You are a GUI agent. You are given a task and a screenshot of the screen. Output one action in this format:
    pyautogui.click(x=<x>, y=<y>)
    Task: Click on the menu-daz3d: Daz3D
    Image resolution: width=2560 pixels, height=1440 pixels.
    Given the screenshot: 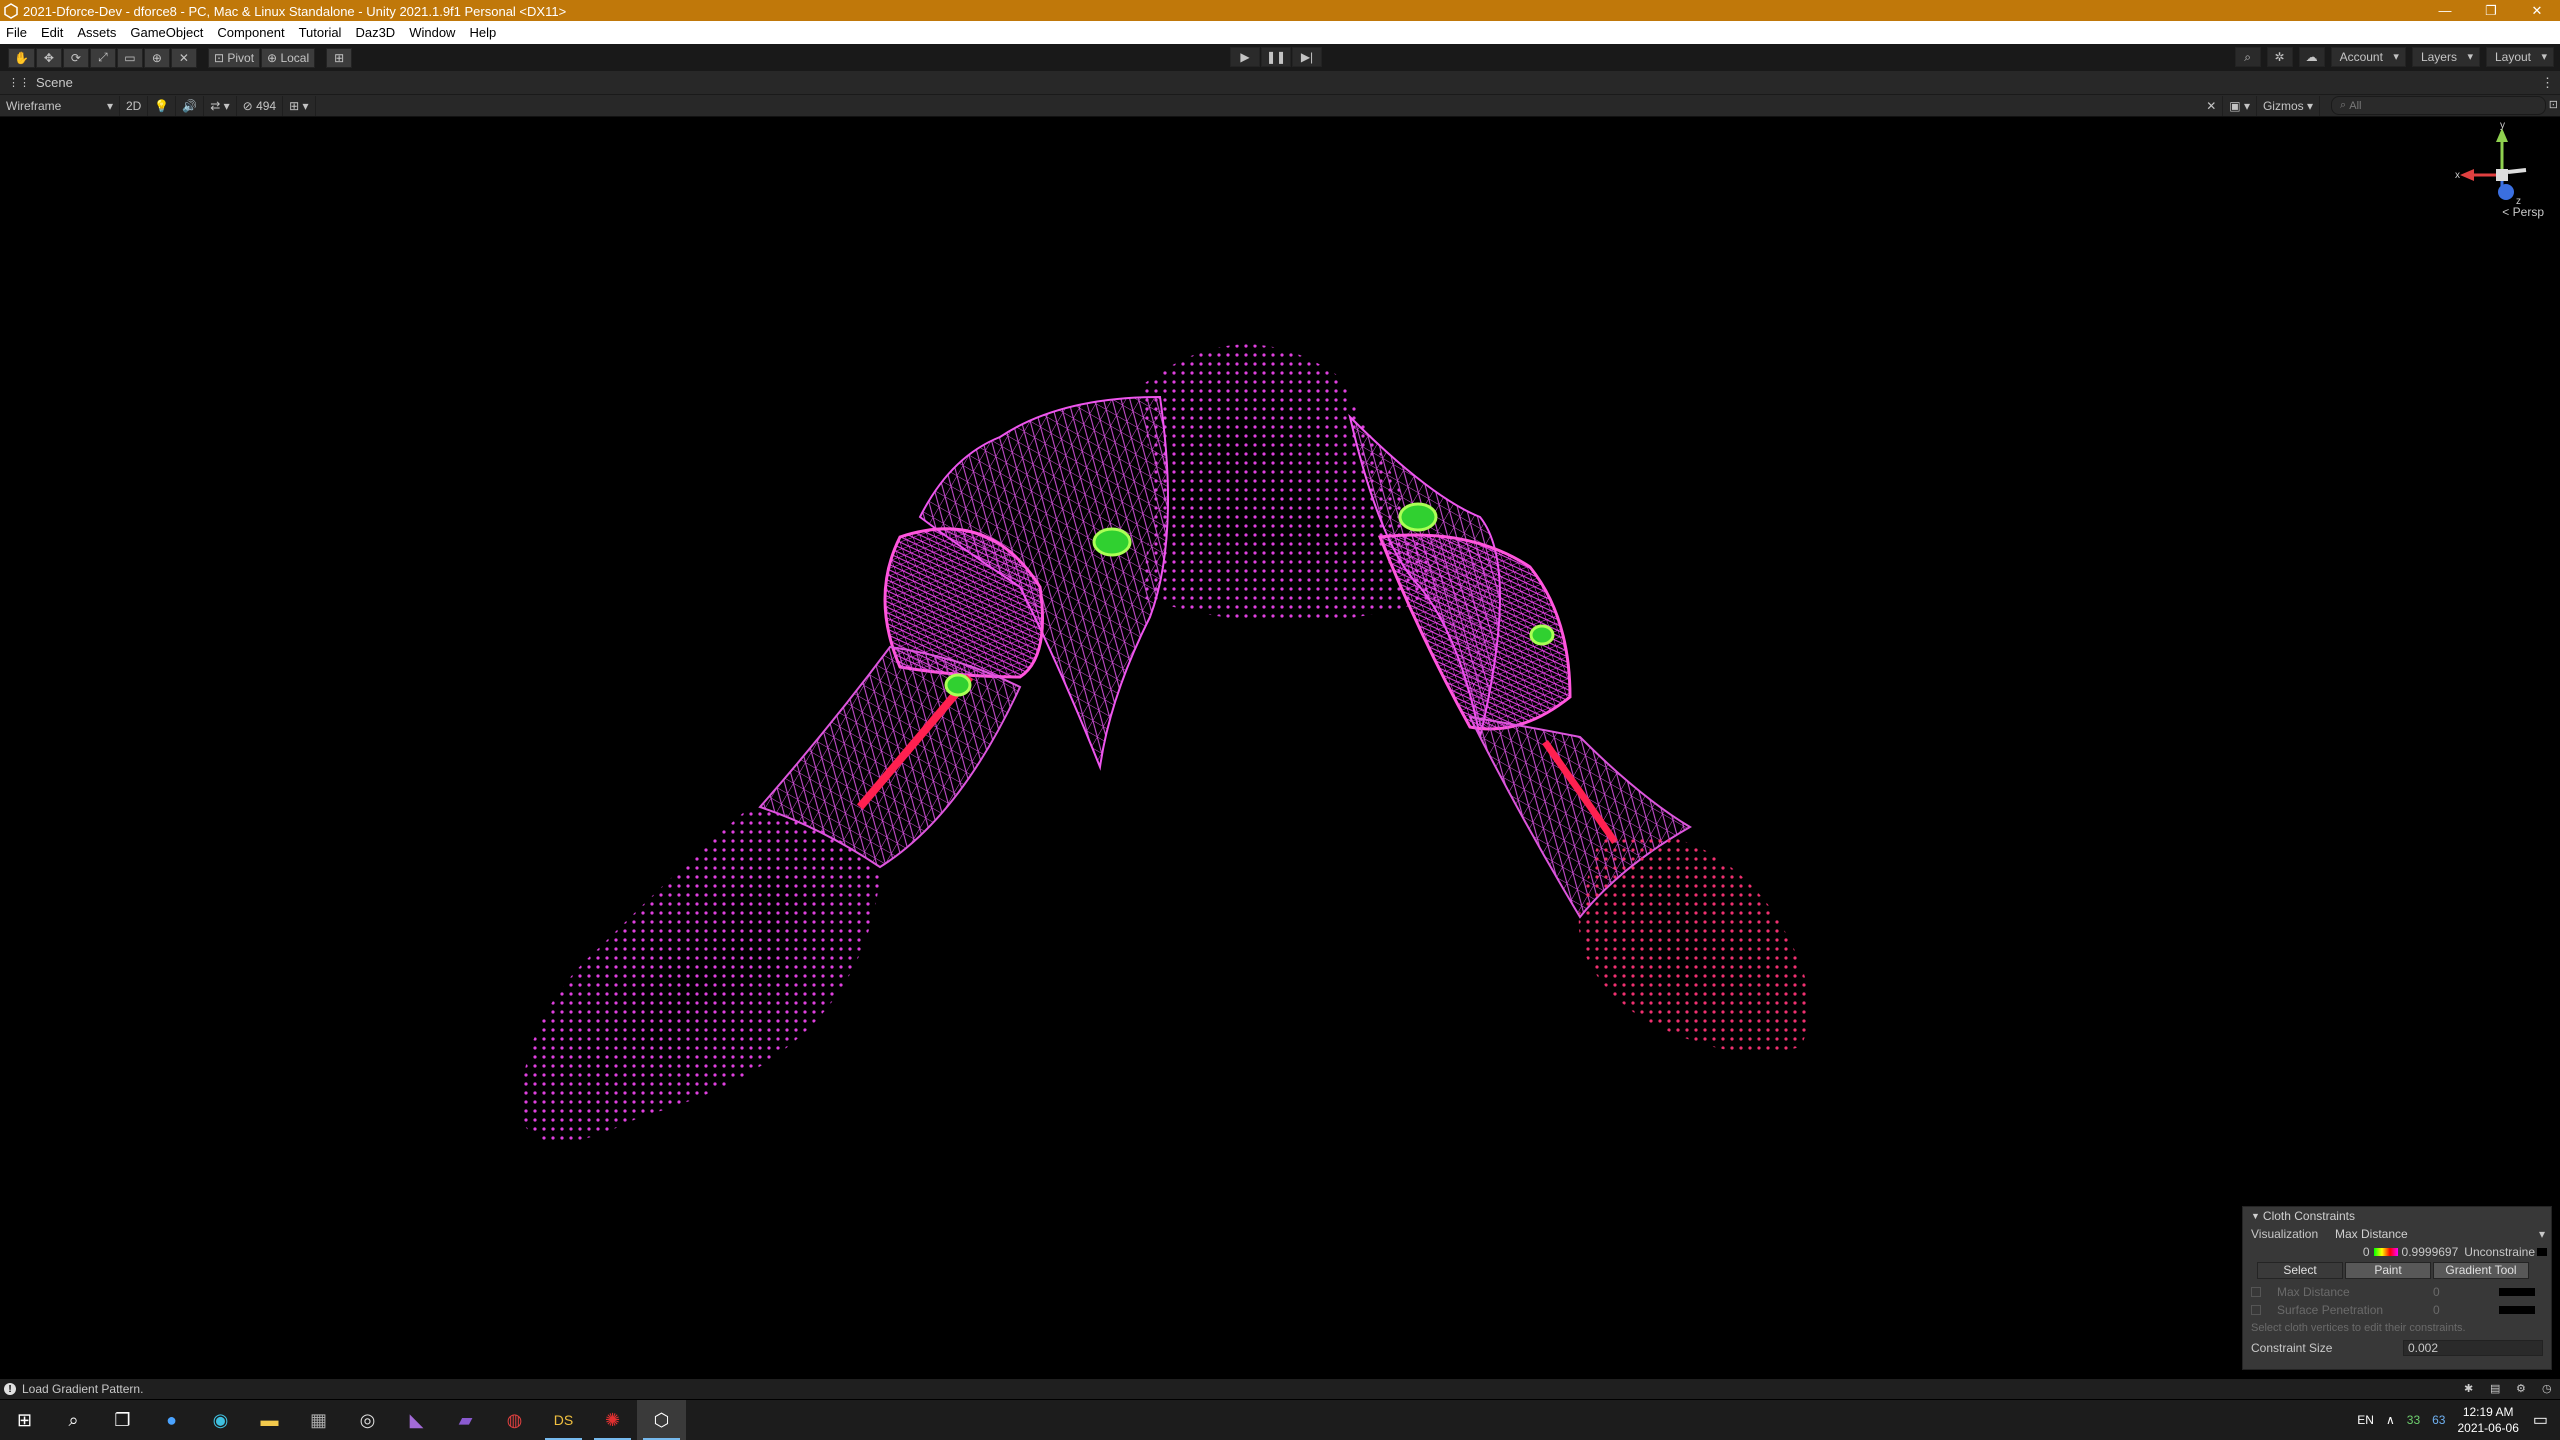 What is the action you would take?
    pyautogui.click(x=375, y=32)
    